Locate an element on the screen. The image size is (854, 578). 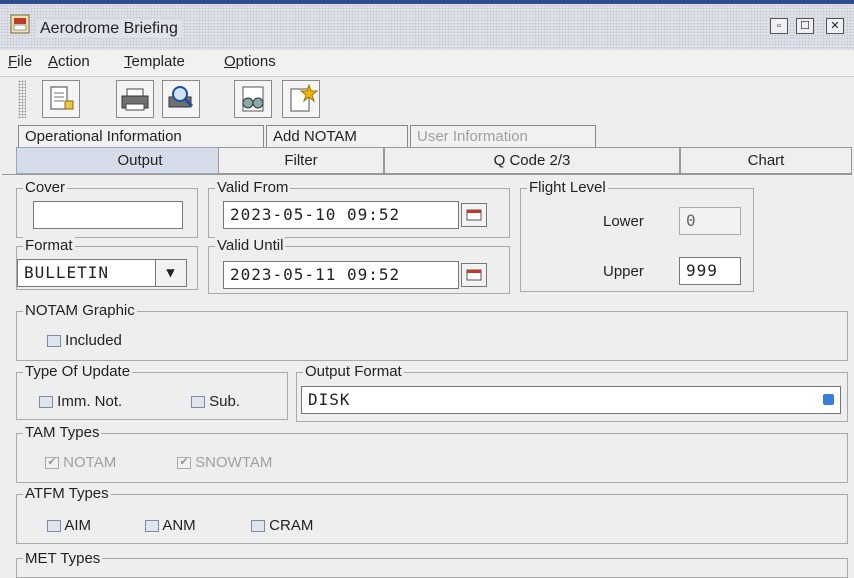
toolbar-grip is located at coordinates (22, 99).